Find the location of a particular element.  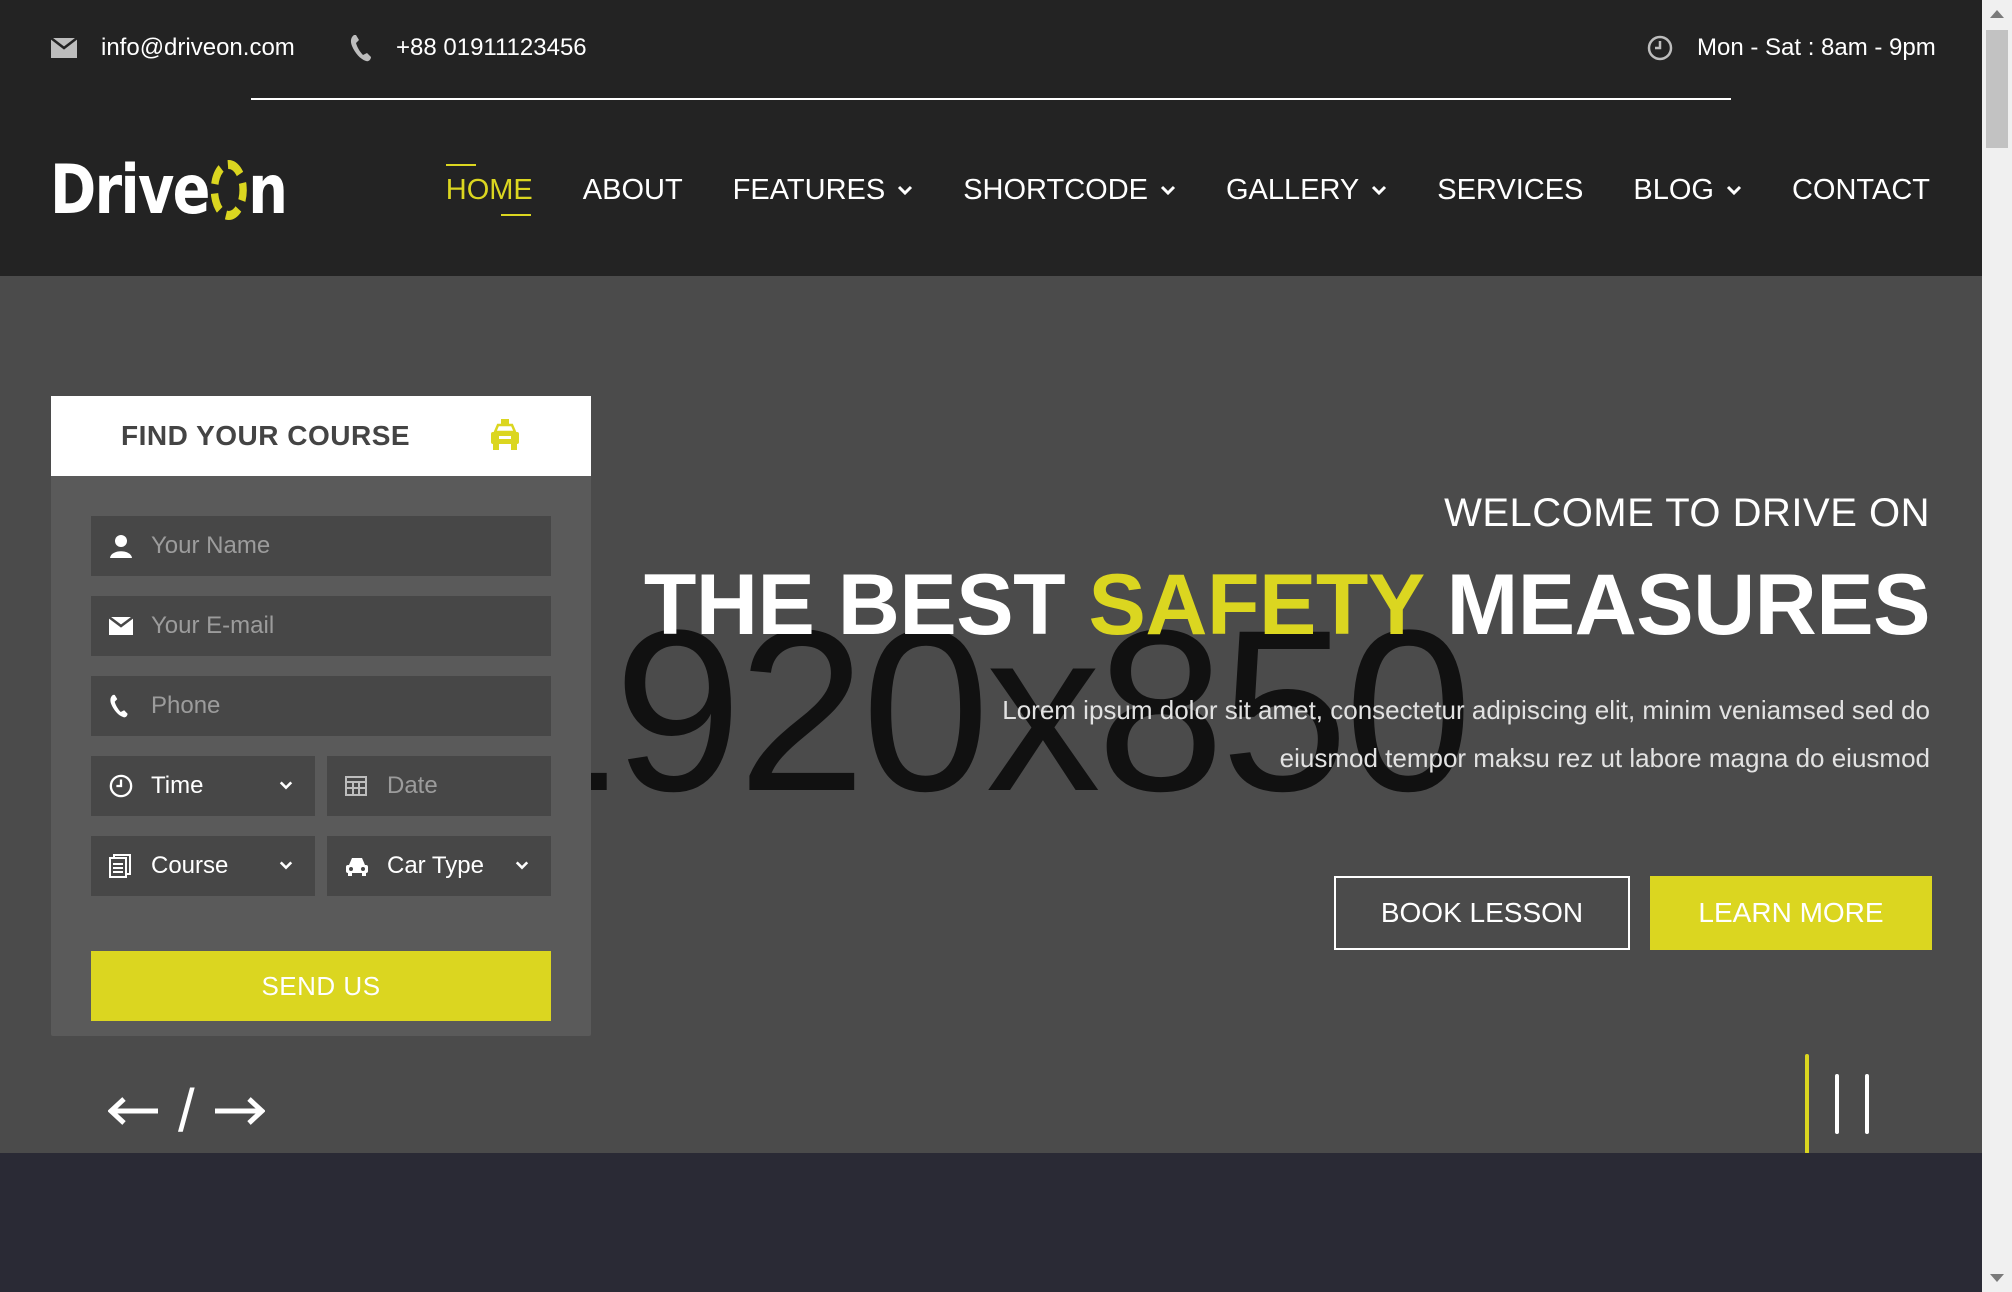

contact-email: info@driveon.com is located at coordinates (173, 48).